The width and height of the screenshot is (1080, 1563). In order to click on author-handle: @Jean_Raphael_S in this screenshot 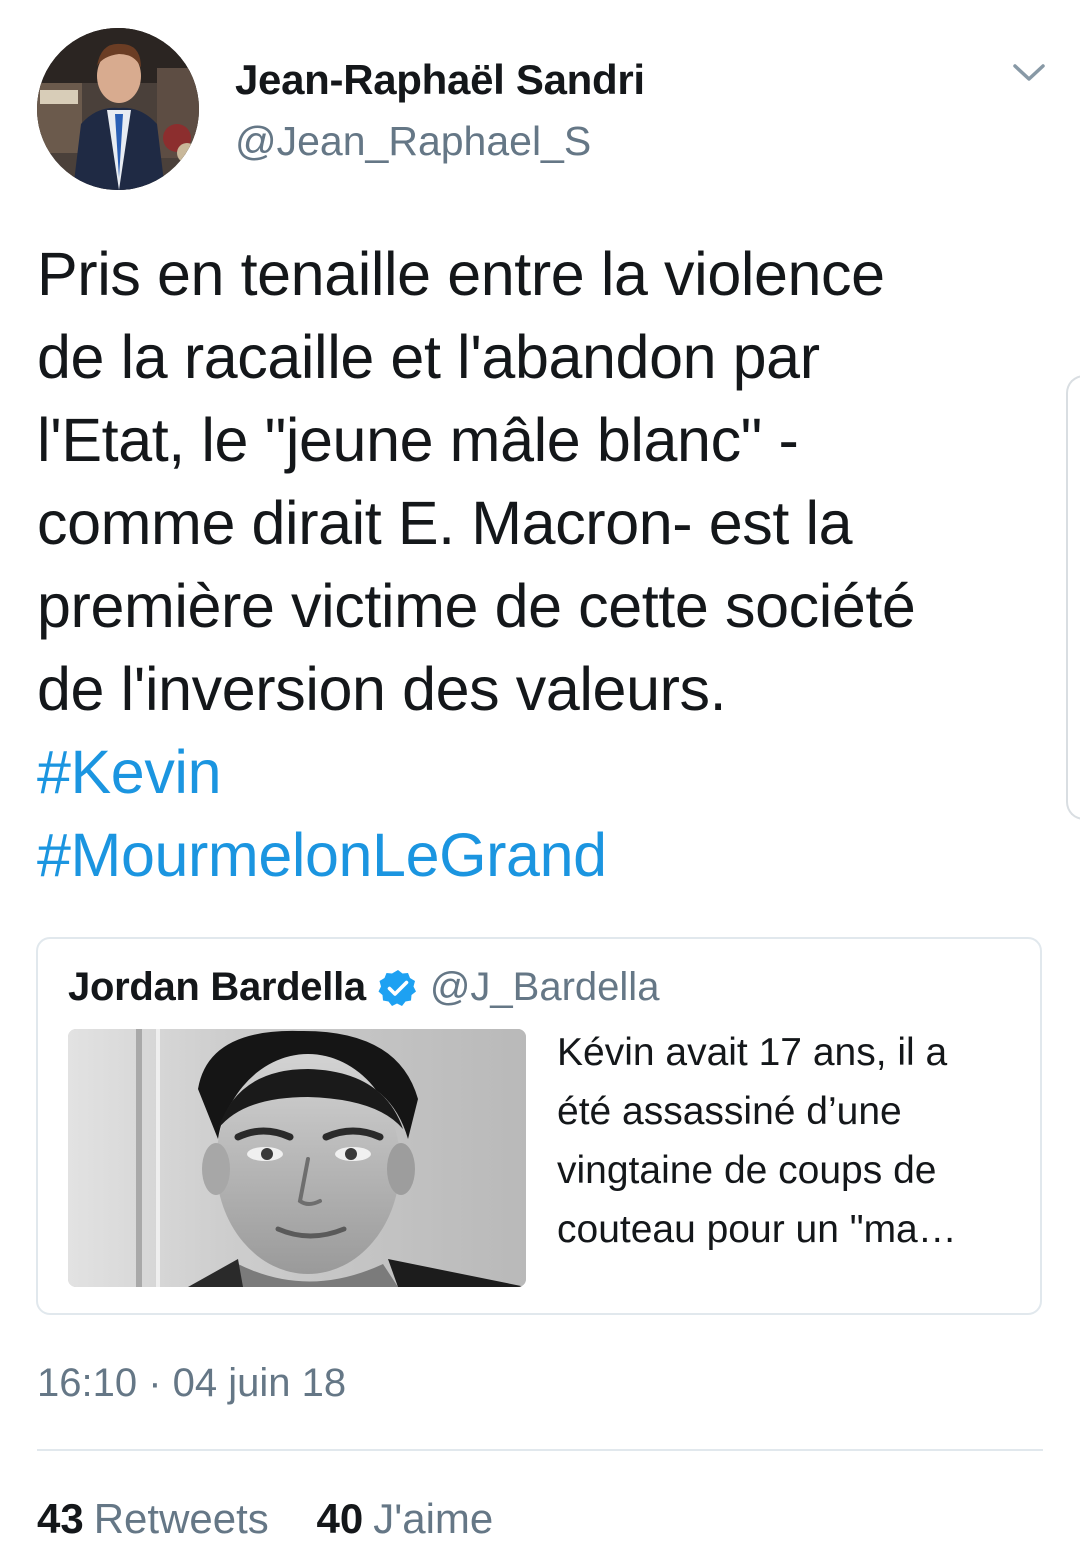, I will do `click(413, 141)`.